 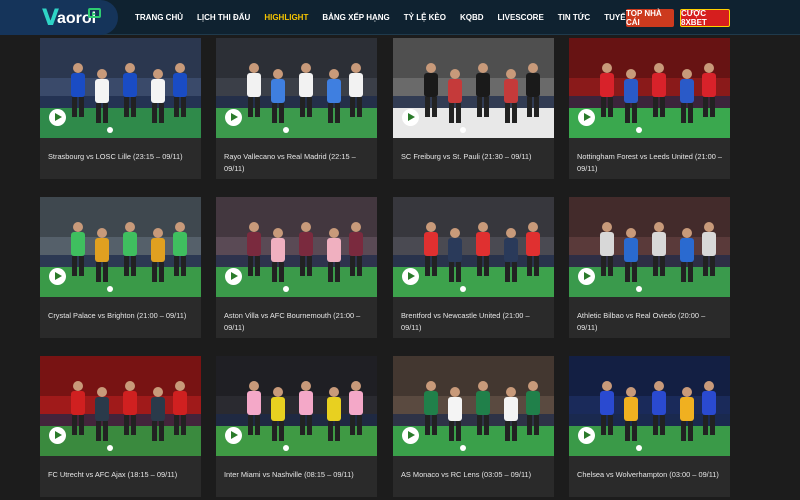 I want to click on logo-v-mark: V, so click(x=50, y=18).